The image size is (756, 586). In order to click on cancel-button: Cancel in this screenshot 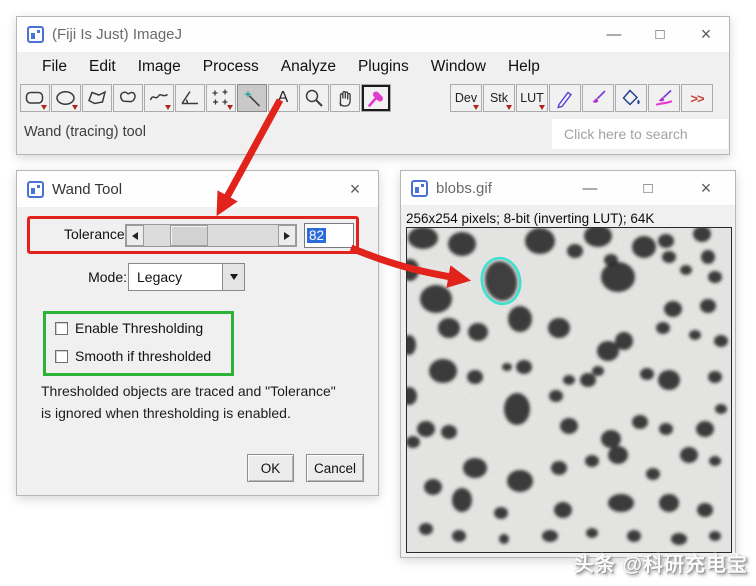, I will do `click(335, 468)`.